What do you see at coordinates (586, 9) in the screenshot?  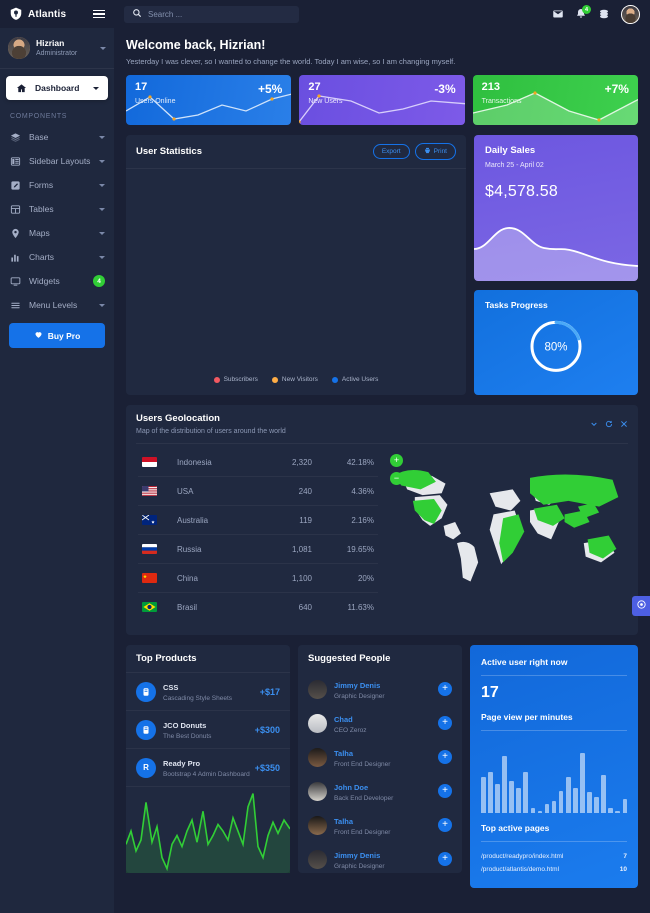 I see `bell-badge: 4` at bounding box center [586, 9].